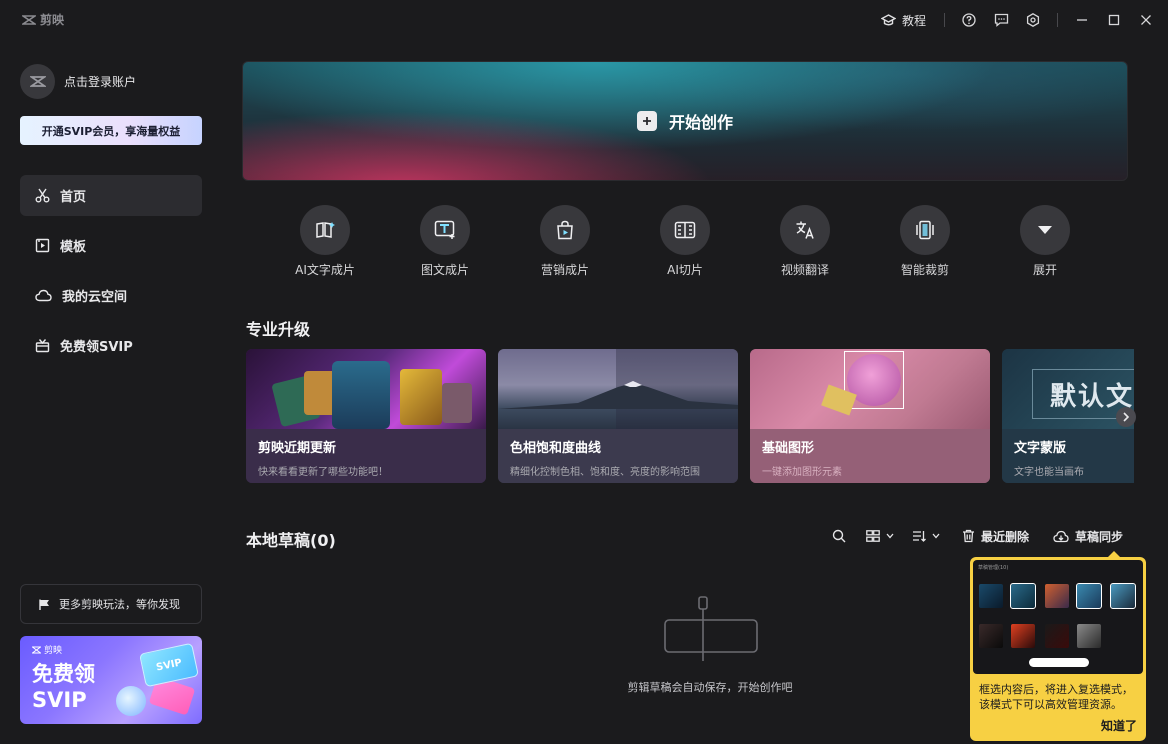 This screenshot has width=1168, height=744. What do you see at coordinates (1068, 456) in the screenshot?
I see `card-text: 文字蒙版 文字也能当画布` at bounding box center [1068, 456].